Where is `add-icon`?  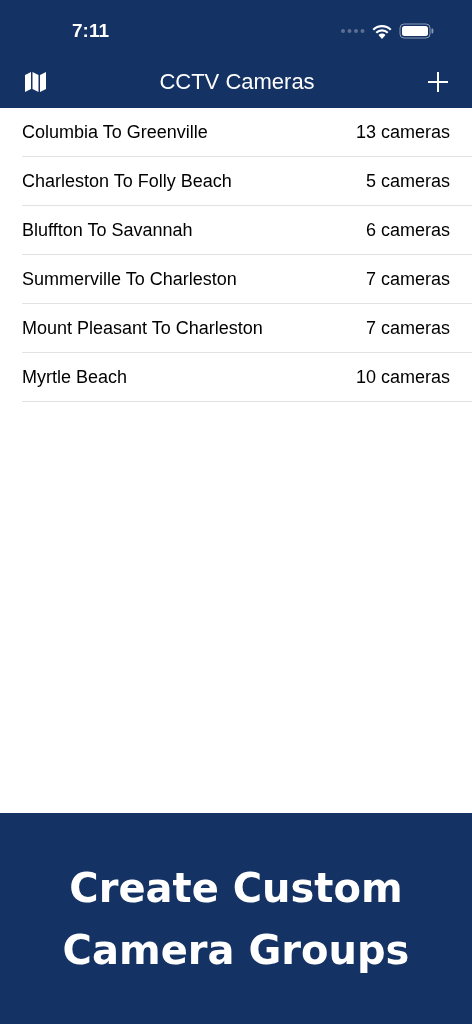 add-icon is located at coordinates (438, 82).